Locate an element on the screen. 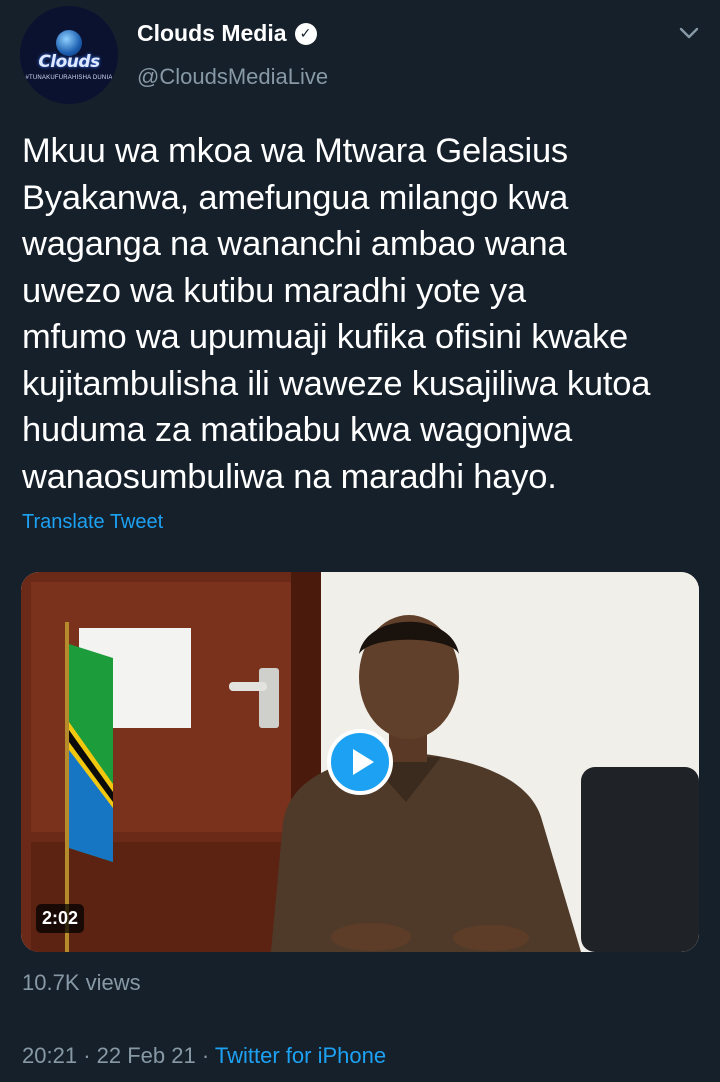 The width and height of the screenshot is (720, 1082). tweet-text-line: waganga na wananchi ambao wana is located at coordinates (294, 244).